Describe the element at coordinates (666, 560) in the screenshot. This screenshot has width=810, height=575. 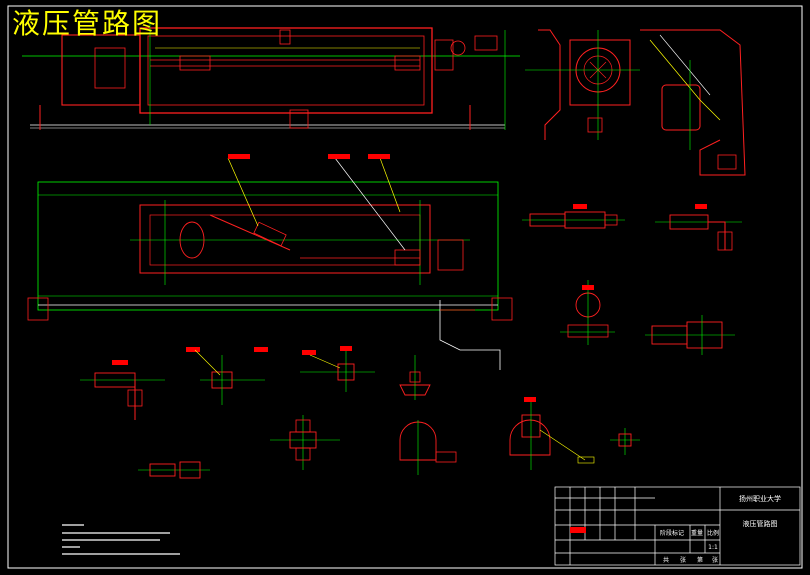
I see `sheet-total-prefix: 共` at that location.